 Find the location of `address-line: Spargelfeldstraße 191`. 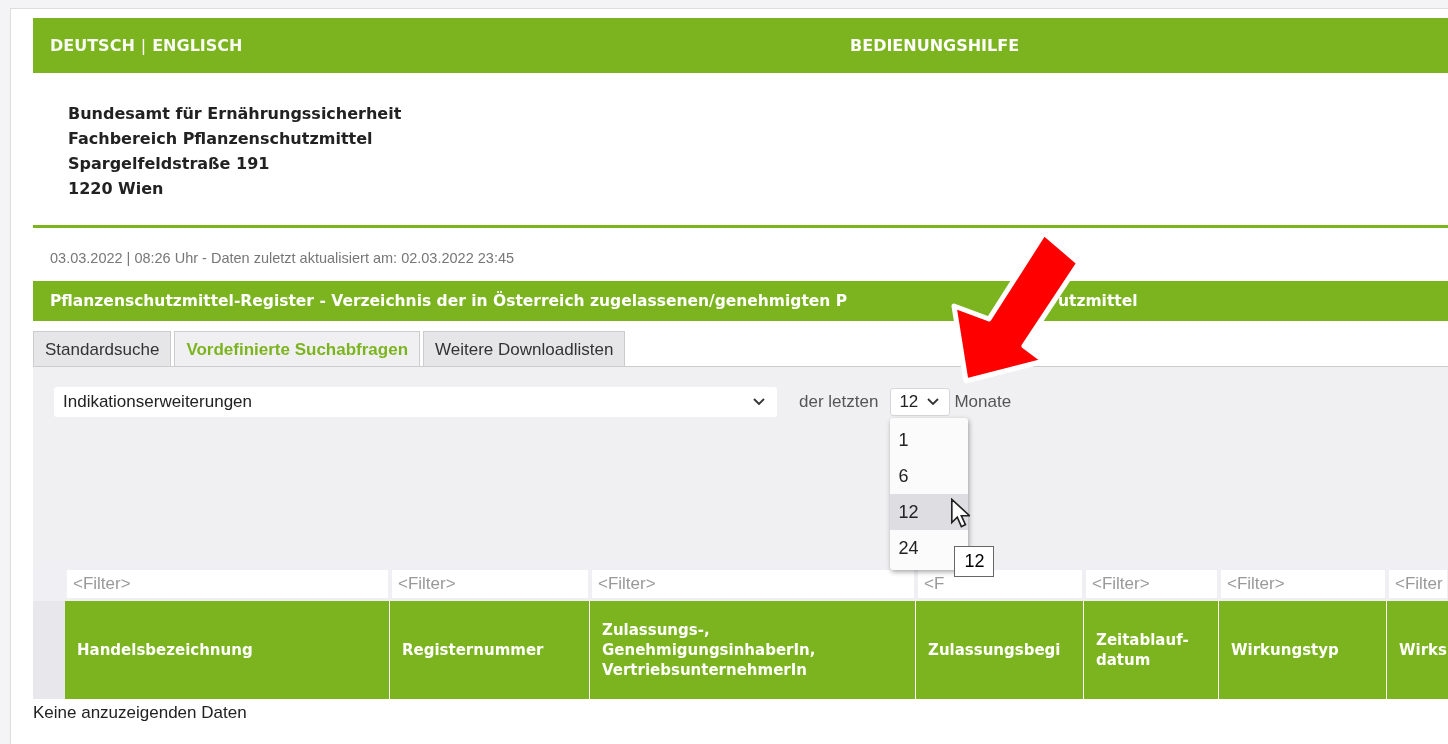

address-line: Spargelfeldstraße 191 is located at coordinates (169, 164).